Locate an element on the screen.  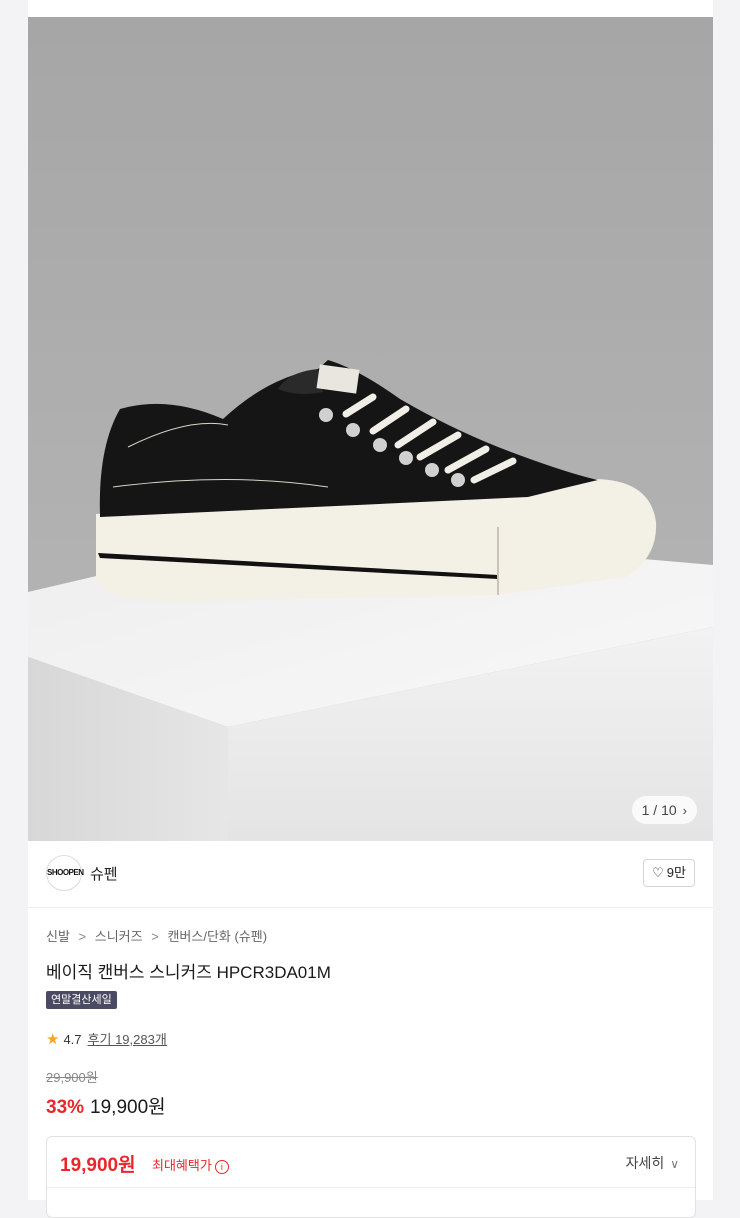
price-row: 33% 19,900원 is located at coordinates (106, 1105).